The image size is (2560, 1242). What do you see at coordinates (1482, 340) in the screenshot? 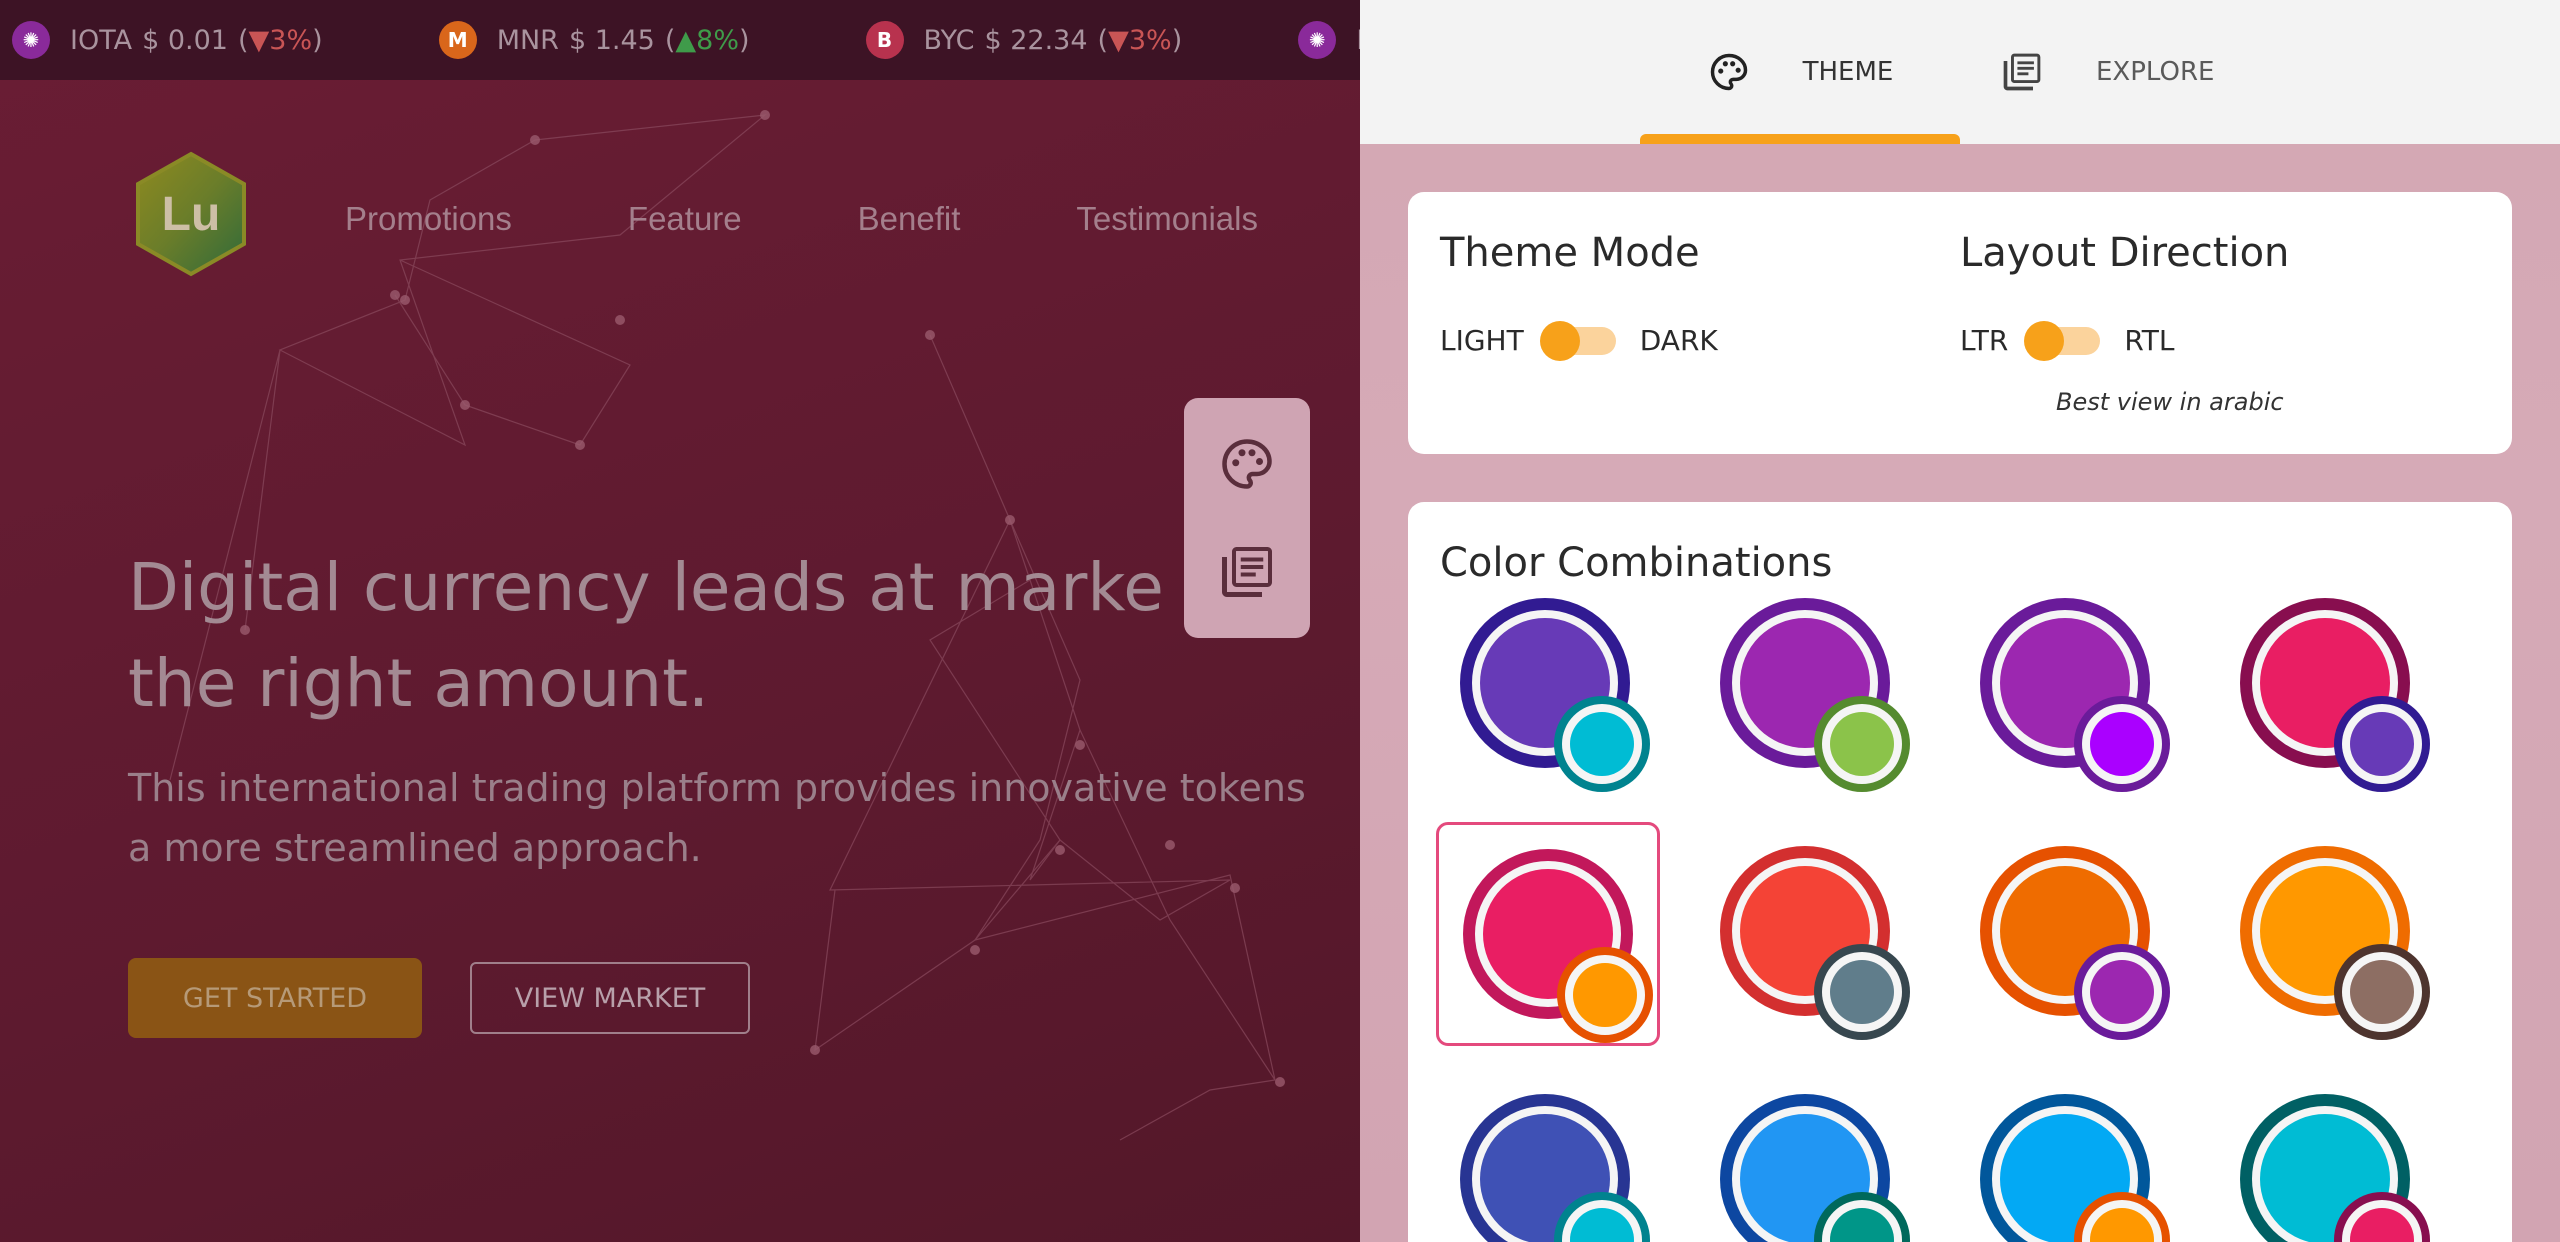
I see `light-label: LIGHT` at bounding box center [1482, 340].